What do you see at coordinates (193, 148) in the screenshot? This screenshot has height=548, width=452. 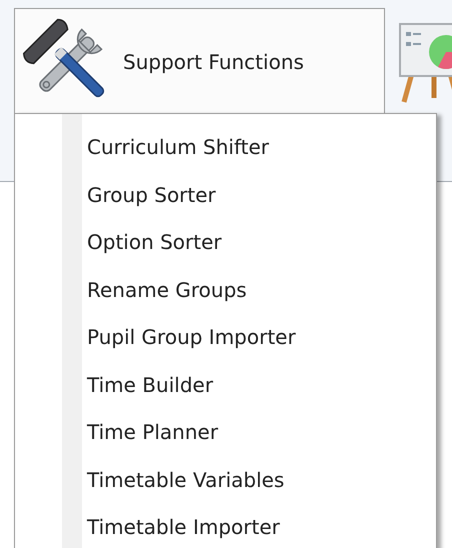 I see `menu-item: Curriculum Shifter` at bounding box center [193, 148].